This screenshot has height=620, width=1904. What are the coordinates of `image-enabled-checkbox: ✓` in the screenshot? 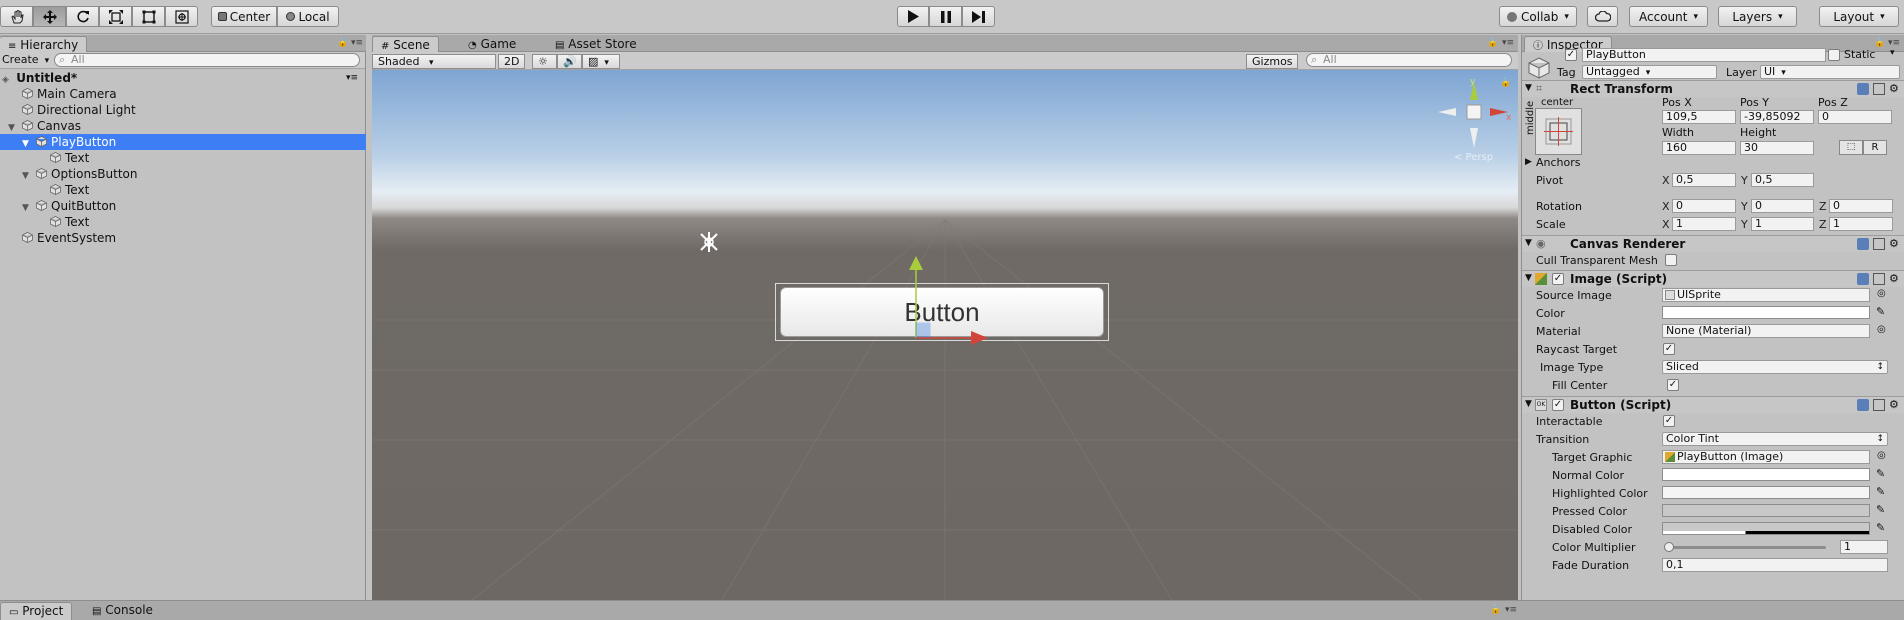 It's located at (1558, 279).